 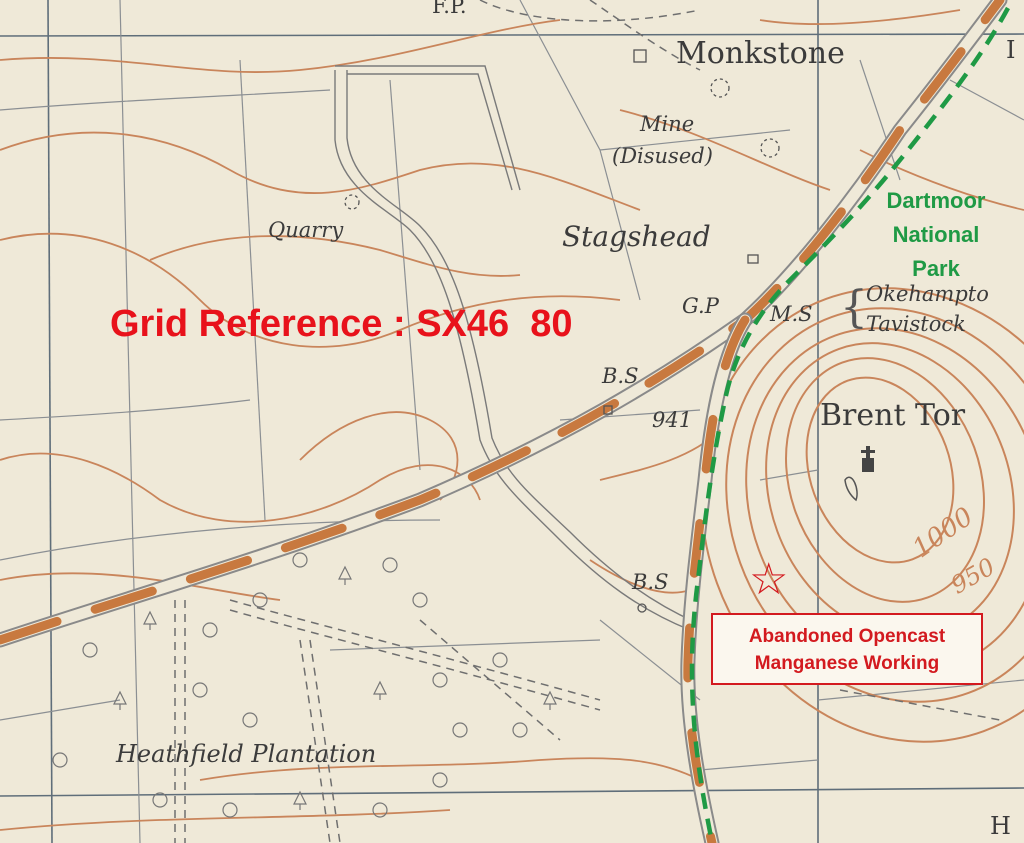 What do you see at coordinates (341, 324) in the screenshot?
I see `grid-reference-label: Grid Reference : SX46 80` at bounding box center [341, 324].